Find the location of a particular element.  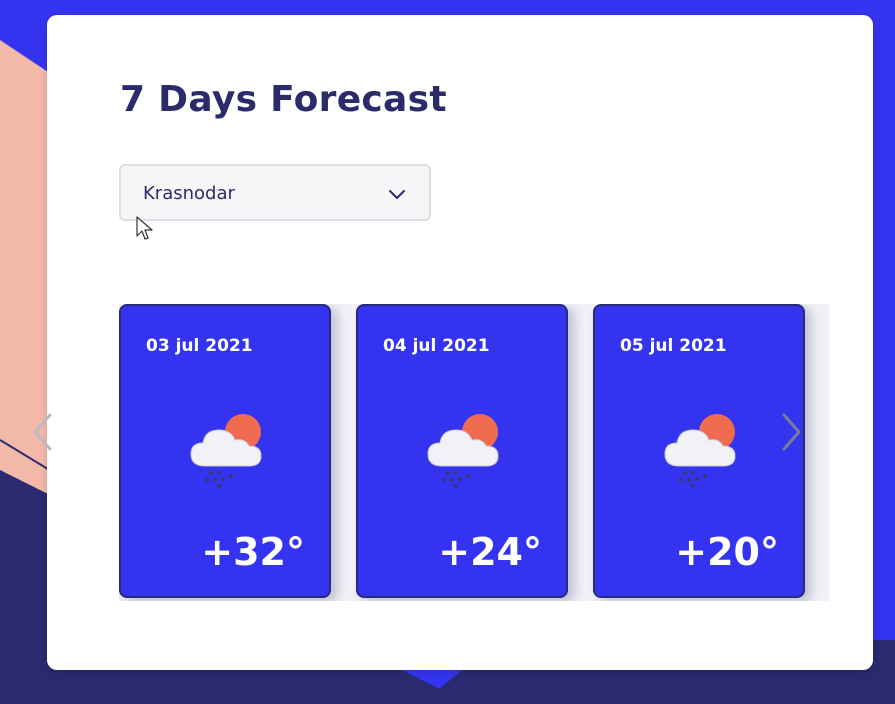

chevron-down-icon is located at coordinates (397, 194).